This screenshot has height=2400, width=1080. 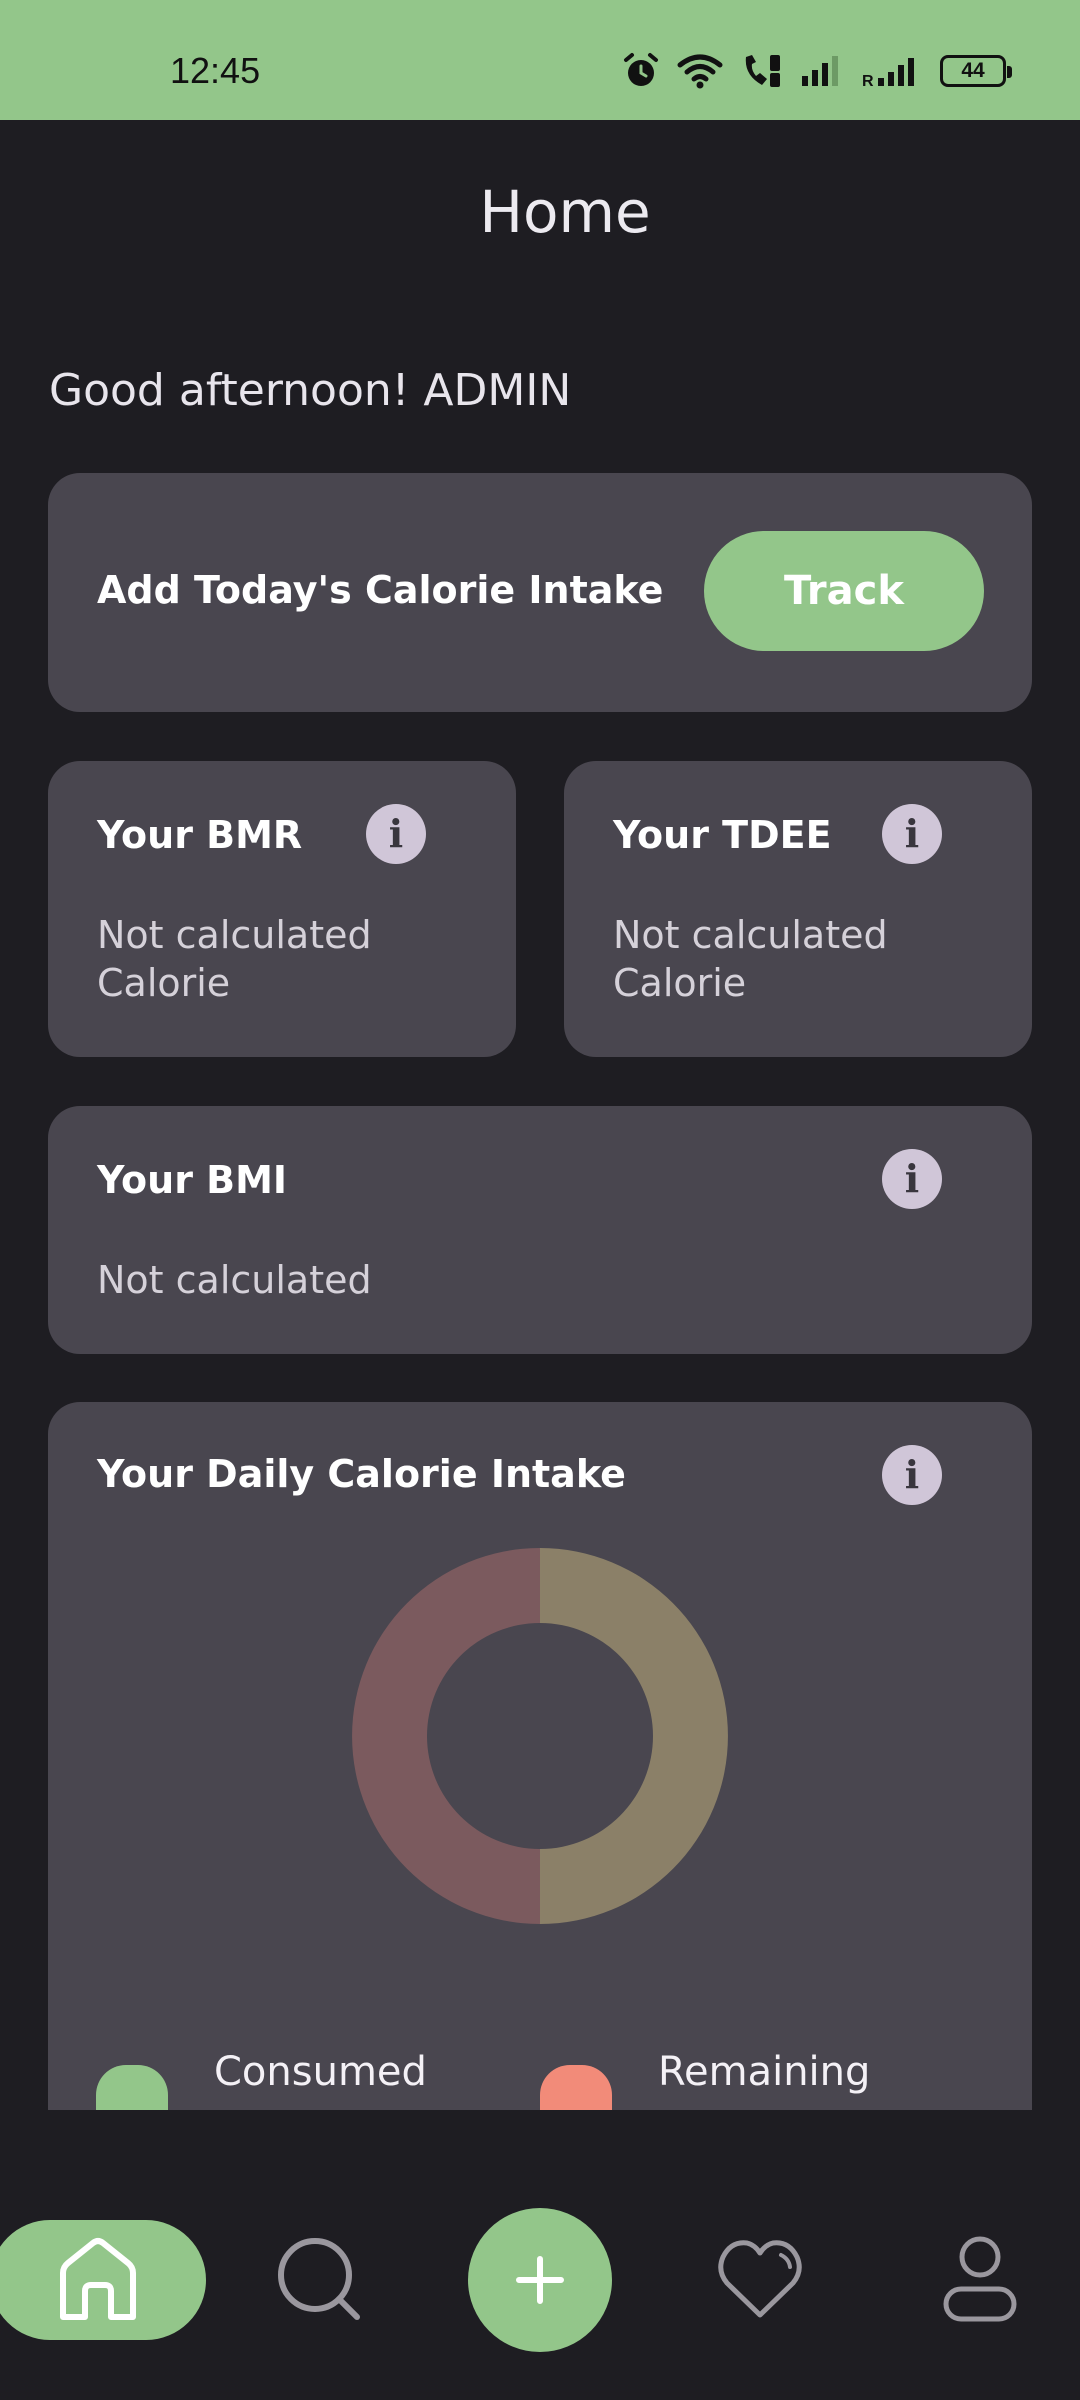 I want to click on add-icon, so click(x=540, y=2280).